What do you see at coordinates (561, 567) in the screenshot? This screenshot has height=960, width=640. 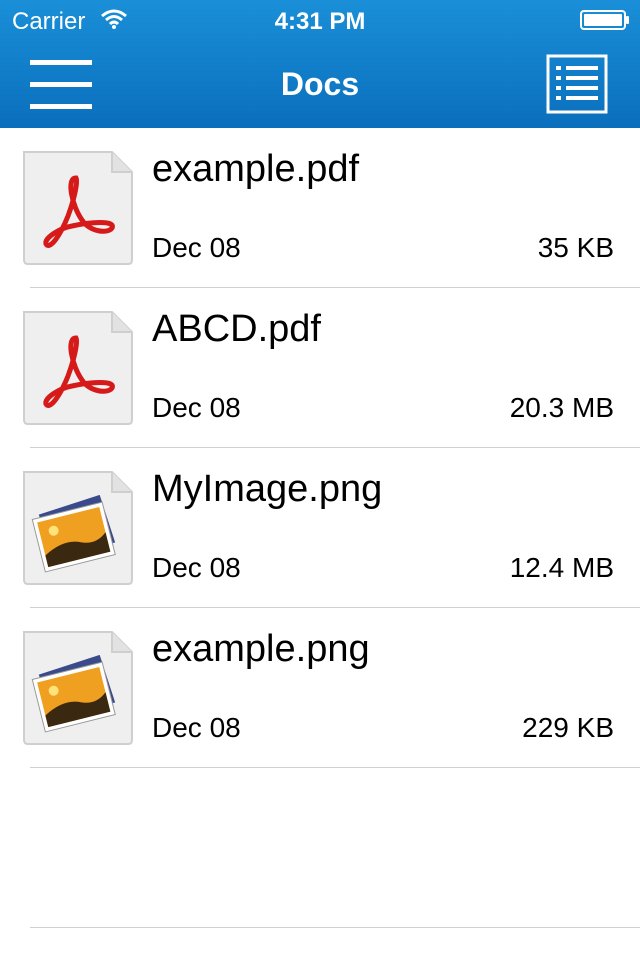 I see `file-size: 12.4 MB` at bounding box center [561, 567].